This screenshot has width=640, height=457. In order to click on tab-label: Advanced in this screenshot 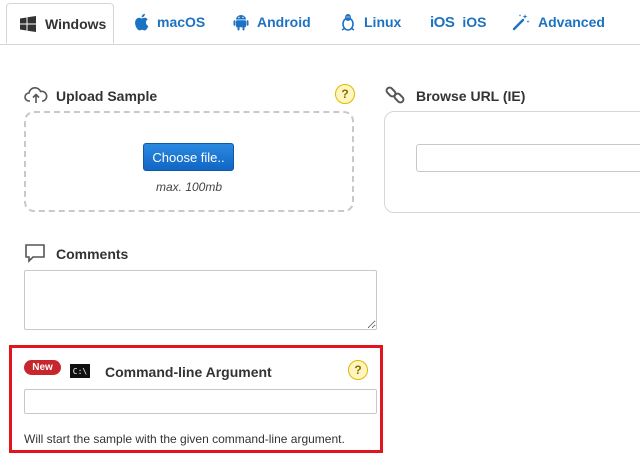, I will do `click(571, 22)`.